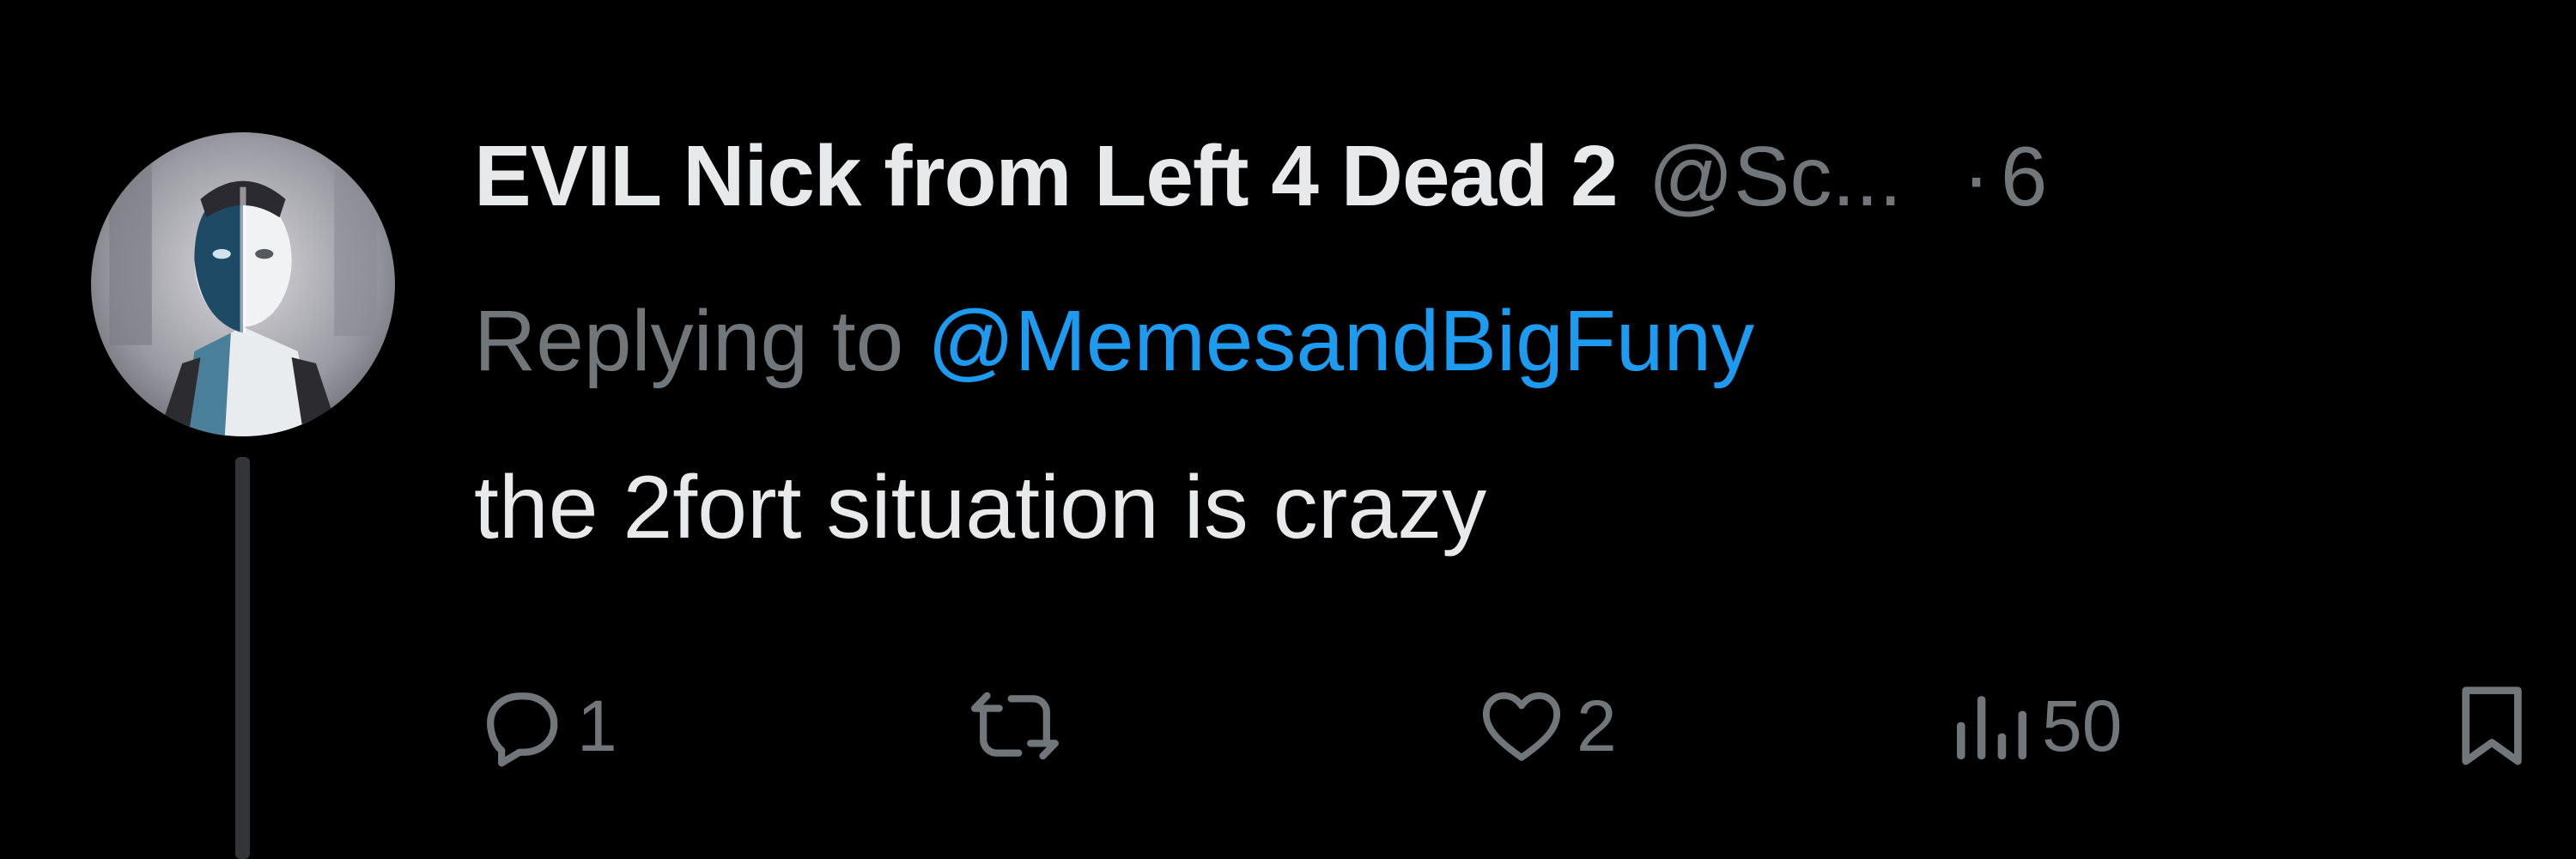 This screenshot has width=2576, height=859. What do you see at coordinates (980, 508) in the screenshot?
I see `tweet-text: the 2fort situation is crazy` at bounding box center [980, 508].